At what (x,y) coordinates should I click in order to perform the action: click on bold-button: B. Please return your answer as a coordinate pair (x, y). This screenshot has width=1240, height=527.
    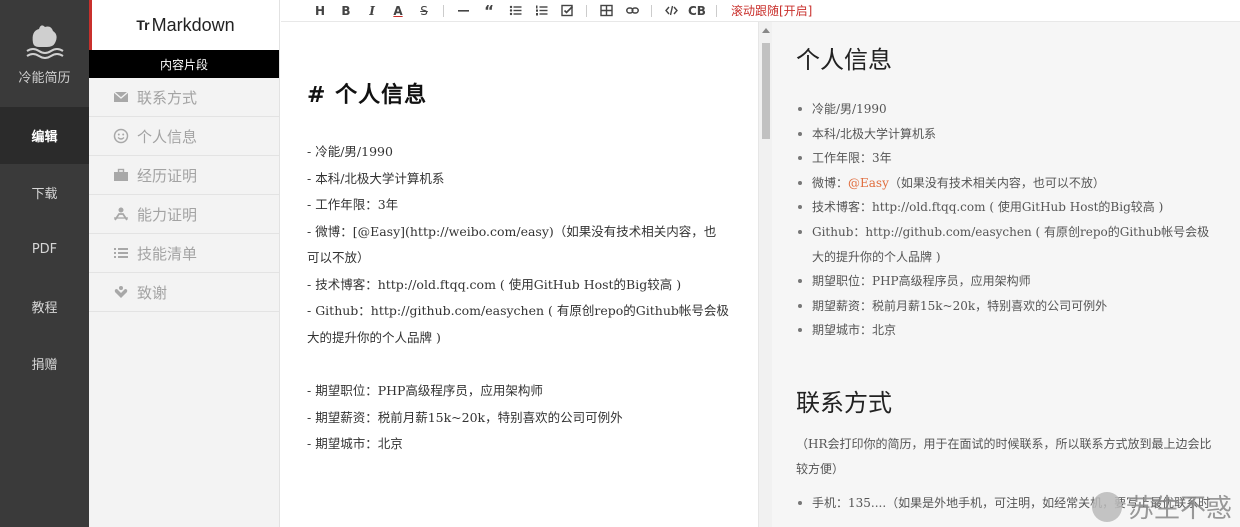
    Looking at the image, I should click on (346, 11).